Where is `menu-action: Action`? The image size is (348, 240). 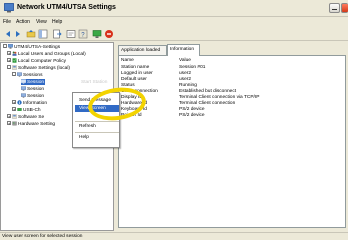 menu-action: Action is located at coordinates (23, 22).